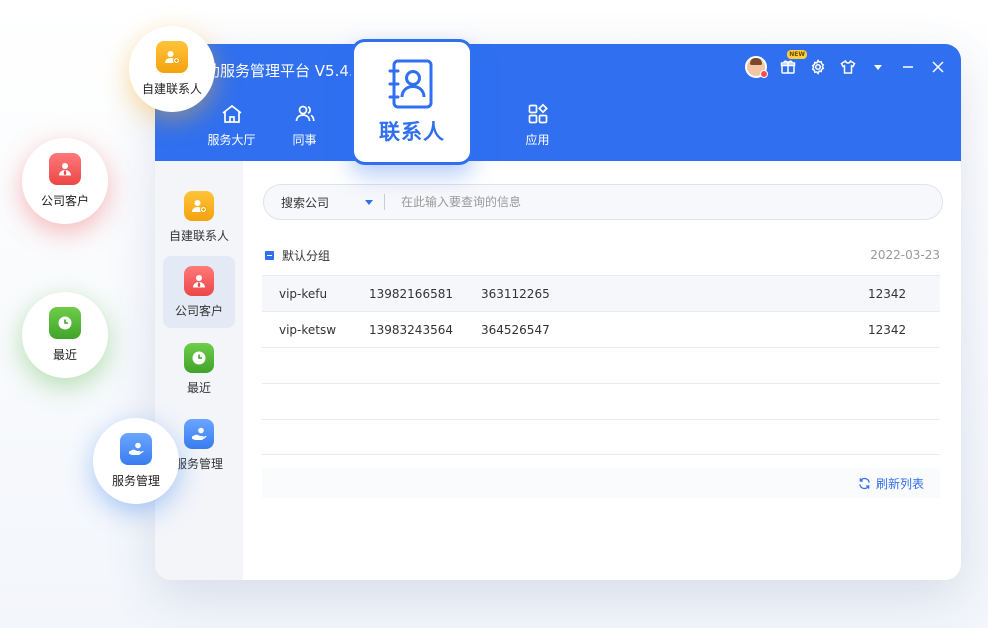 This screenshot has height=628, width=988. I want to click on bubble-label: 公司客户, so click(64, 201).